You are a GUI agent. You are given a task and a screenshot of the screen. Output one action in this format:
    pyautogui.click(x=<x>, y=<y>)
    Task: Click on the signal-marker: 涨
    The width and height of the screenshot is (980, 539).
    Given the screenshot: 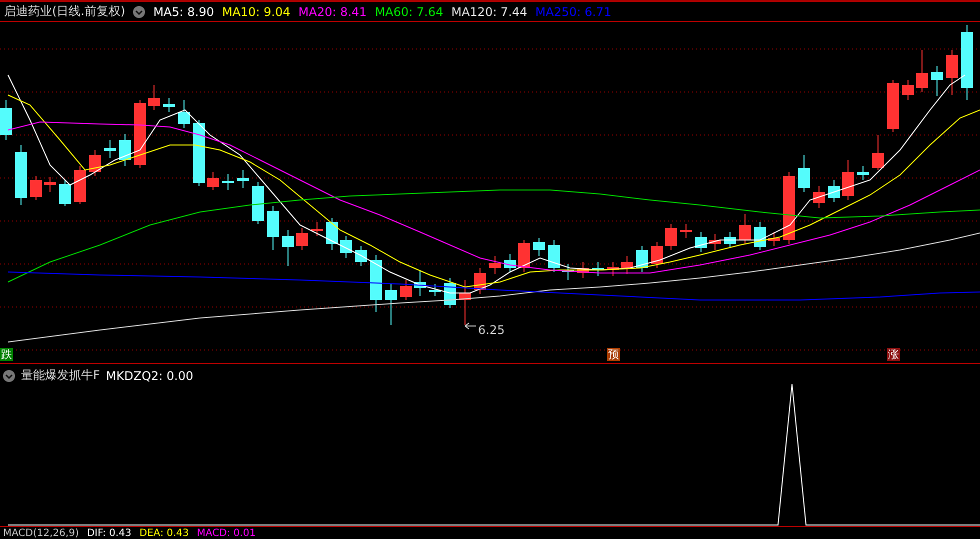 What is the action you would take?
    pyautogui.click(x=893, y=354)
    